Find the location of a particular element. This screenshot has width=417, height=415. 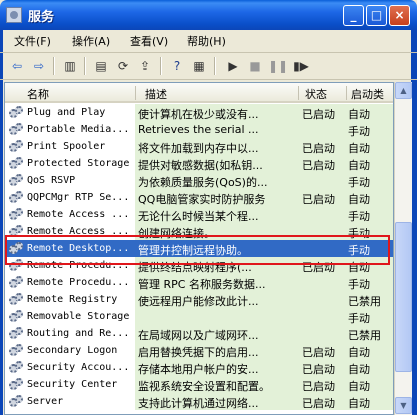

table-row: QoS RSVP 为依赖质量服务(QoS)的... 手动 is located at coordinates (199, 180).